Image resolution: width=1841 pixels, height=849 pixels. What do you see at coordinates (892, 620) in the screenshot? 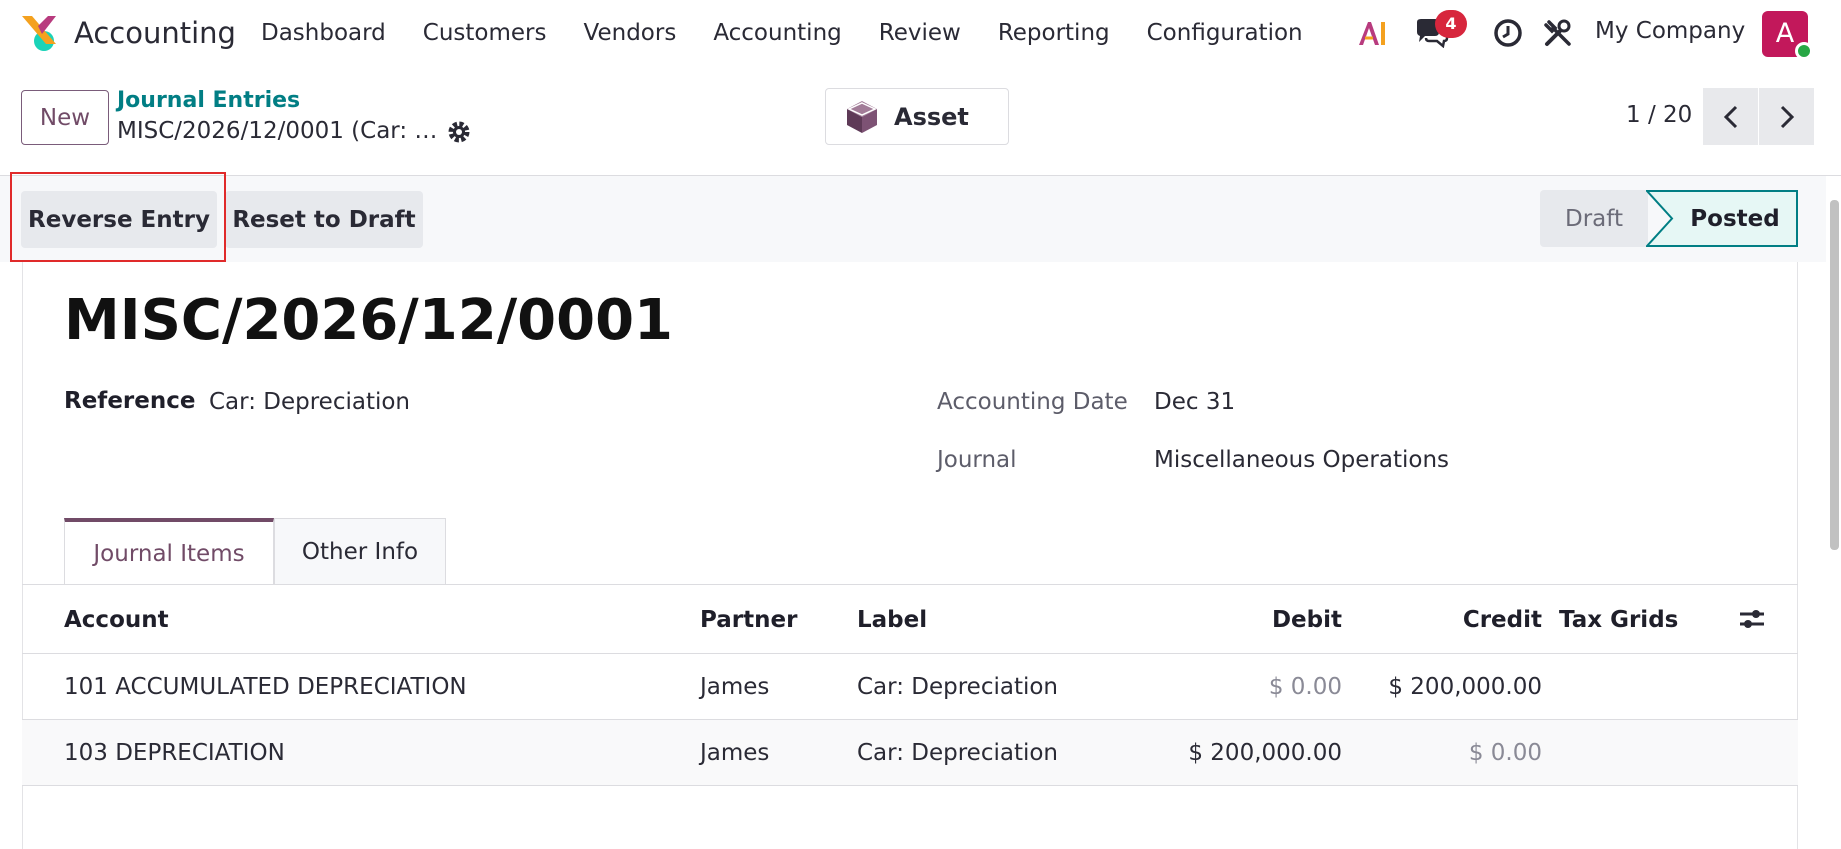
I see `column-label: Label` at bounding box center [892, 620].